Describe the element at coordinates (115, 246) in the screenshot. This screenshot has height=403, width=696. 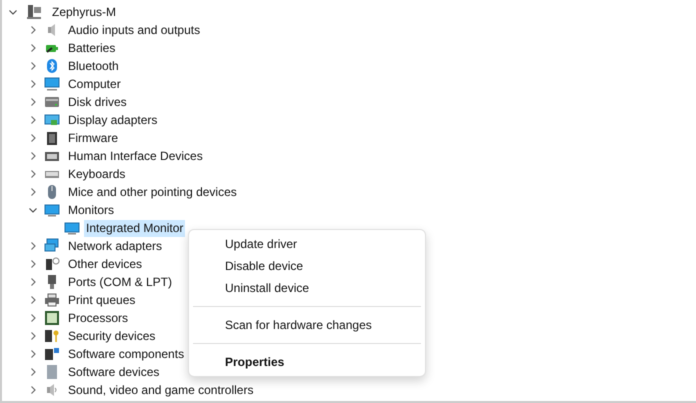
I see `tree-item: Network adapters` at that location.